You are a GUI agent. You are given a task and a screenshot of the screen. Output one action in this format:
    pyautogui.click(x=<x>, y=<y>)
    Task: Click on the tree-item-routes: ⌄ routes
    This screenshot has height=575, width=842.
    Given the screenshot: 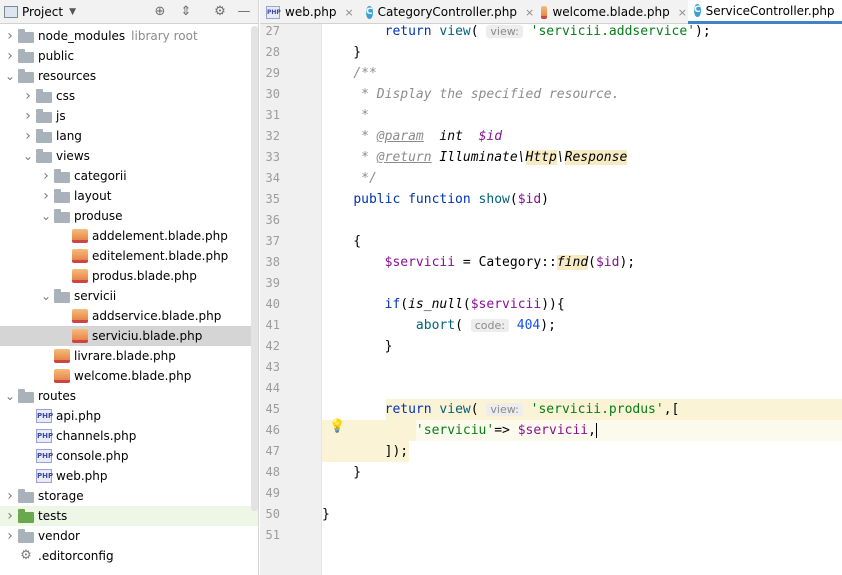 What is the action you would take?
    pyautogui.click(x=129, y=396)
    